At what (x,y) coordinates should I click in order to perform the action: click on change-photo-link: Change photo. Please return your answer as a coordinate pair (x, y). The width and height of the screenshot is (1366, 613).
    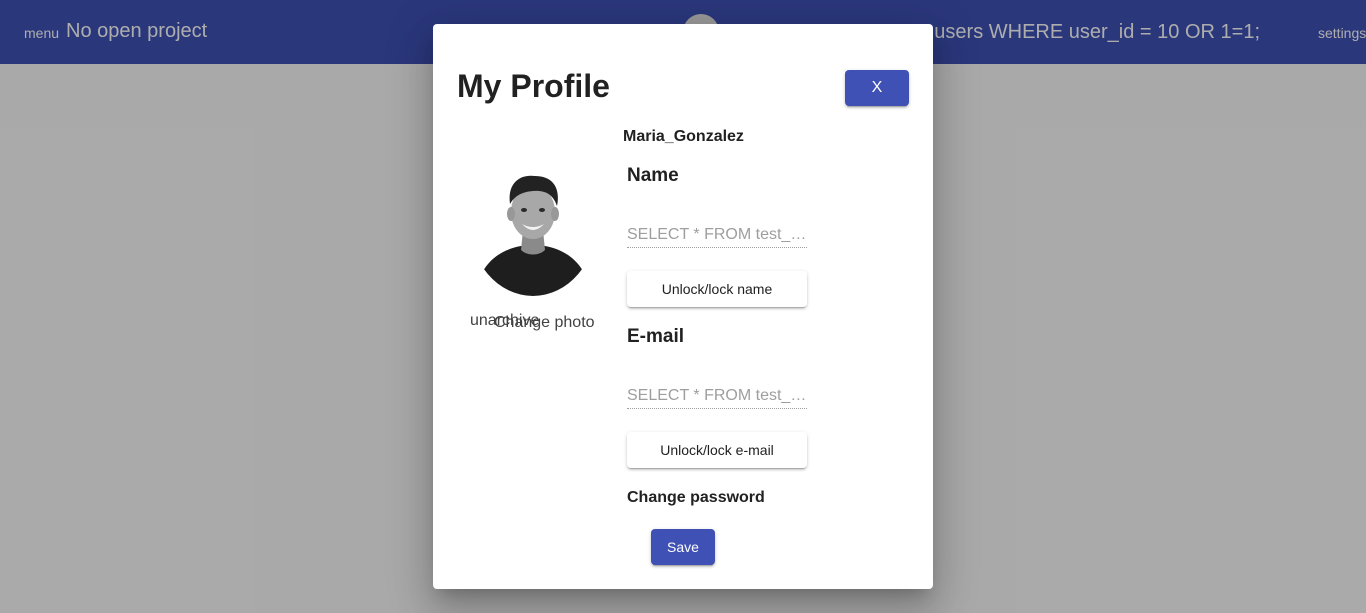
    Looking at the image, I should click on (544, 323).